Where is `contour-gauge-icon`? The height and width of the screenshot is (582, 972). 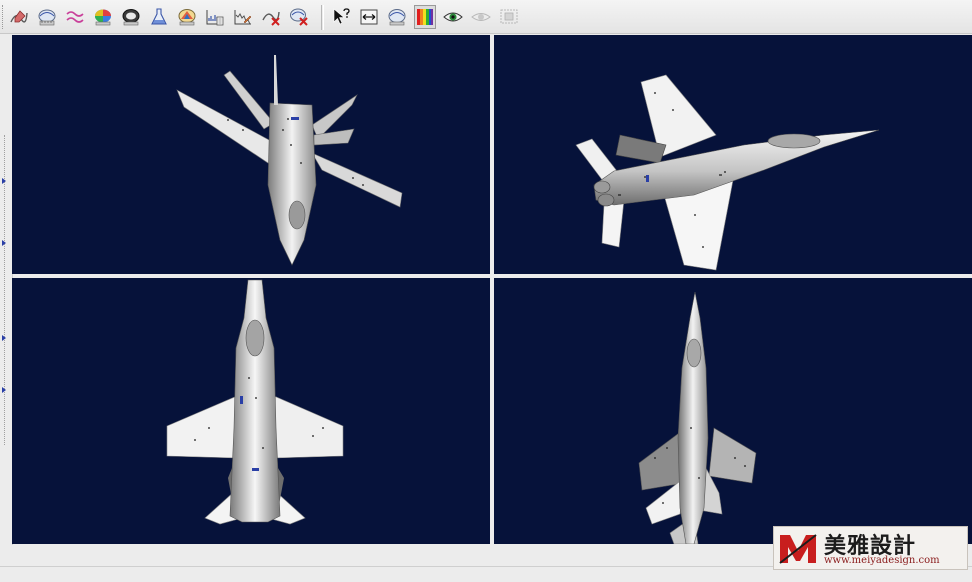
contour-gauge-icon is located at coordinates (47, 17).